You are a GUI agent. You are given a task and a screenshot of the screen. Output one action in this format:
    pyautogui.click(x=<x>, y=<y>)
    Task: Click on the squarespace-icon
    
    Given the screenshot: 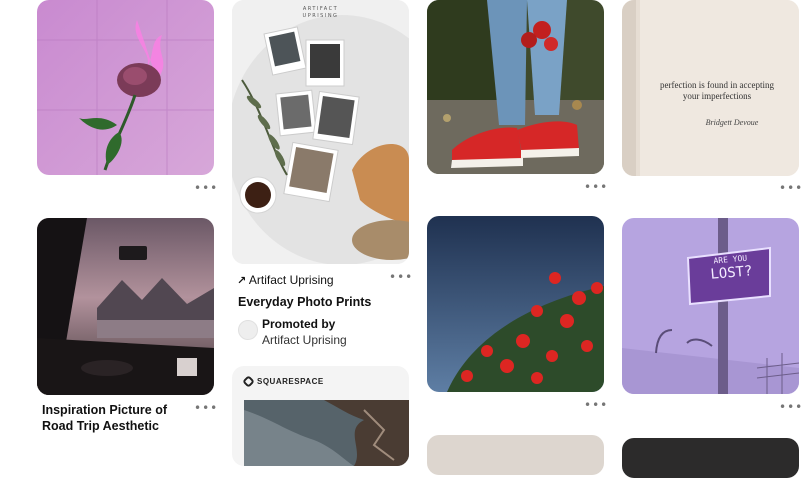 What is the action you would take?
    pyautogui.click(x=248, y=381)
    